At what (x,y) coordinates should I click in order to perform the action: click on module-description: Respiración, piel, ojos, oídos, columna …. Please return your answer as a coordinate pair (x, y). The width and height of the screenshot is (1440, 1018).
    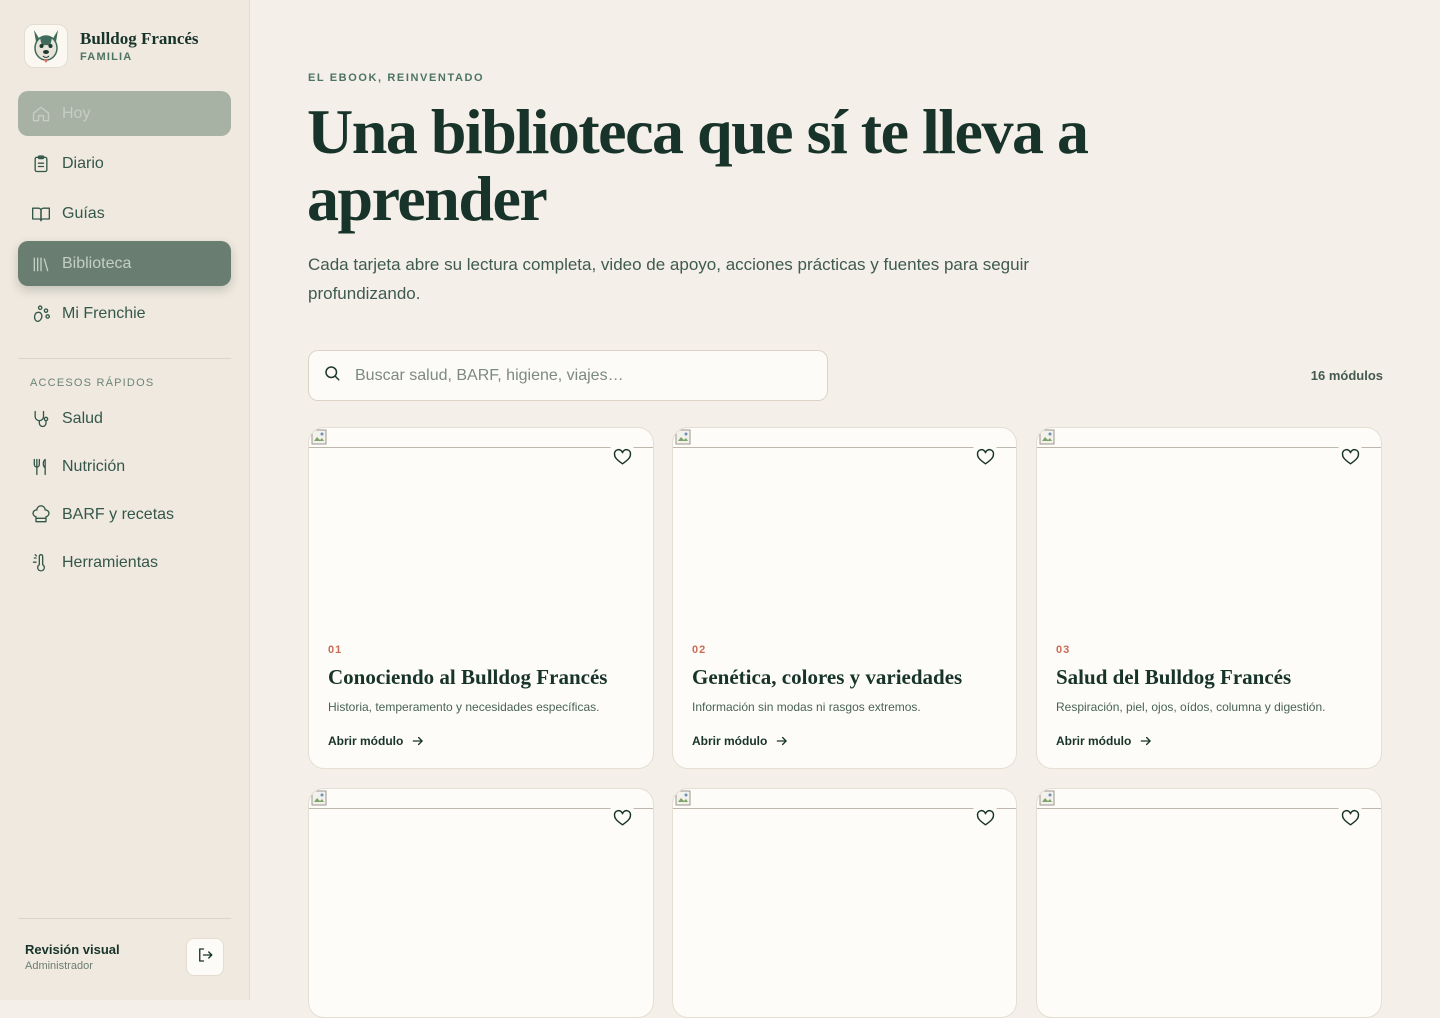
    Looking at the image, I should click on (1191, 707).